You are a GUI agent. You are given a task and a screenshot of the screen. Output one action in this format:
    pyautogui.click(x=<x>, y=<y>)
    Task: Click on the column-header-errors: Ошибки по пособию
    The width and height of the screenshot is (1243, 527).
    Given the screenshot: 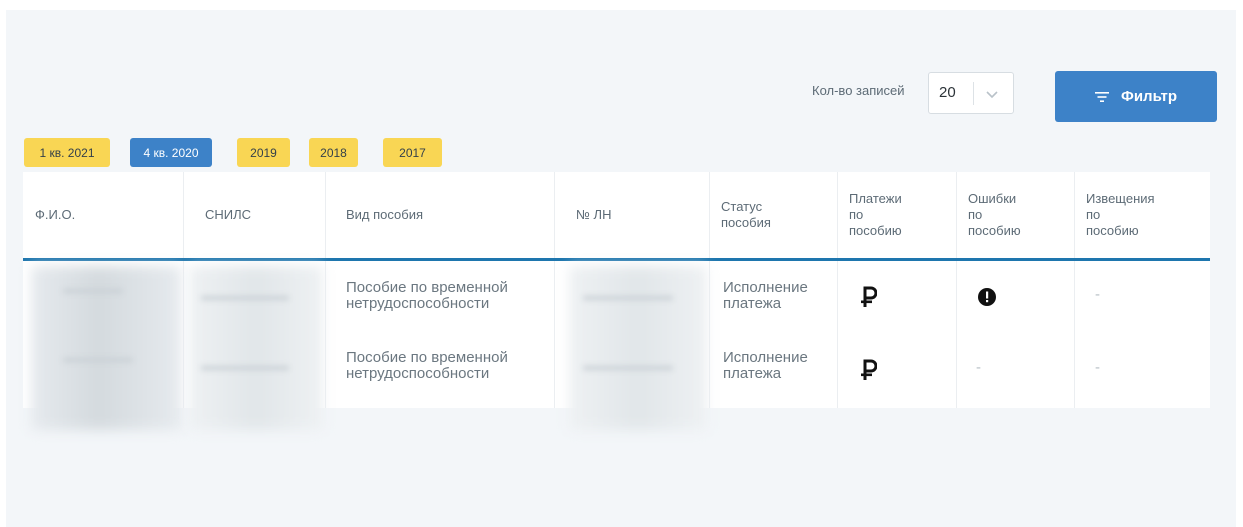 What is the action you would take?
    pyautogui.click(x=1015, y=215)
    